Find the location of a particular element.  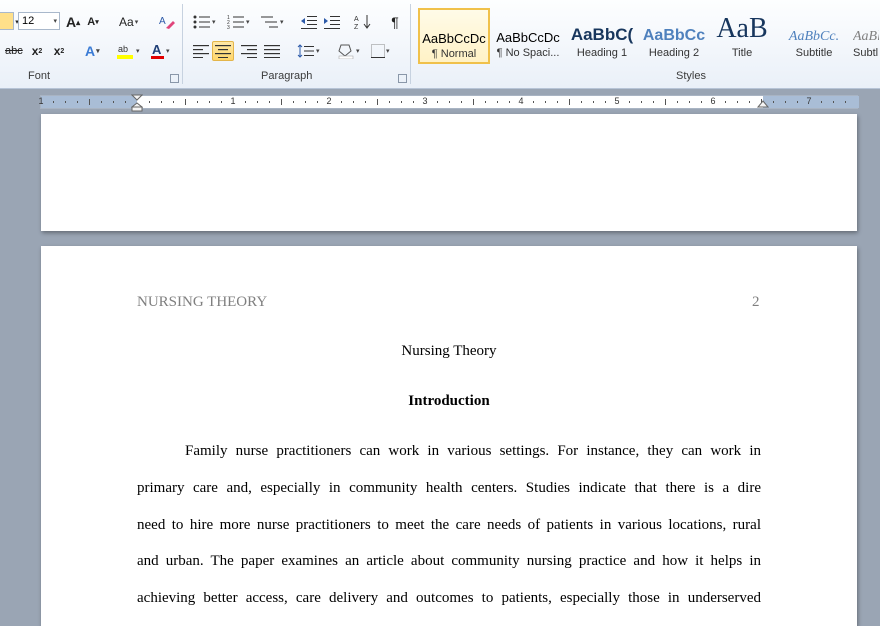

multilevel-list-icon: ▾ is located at coordinates (272, 22).